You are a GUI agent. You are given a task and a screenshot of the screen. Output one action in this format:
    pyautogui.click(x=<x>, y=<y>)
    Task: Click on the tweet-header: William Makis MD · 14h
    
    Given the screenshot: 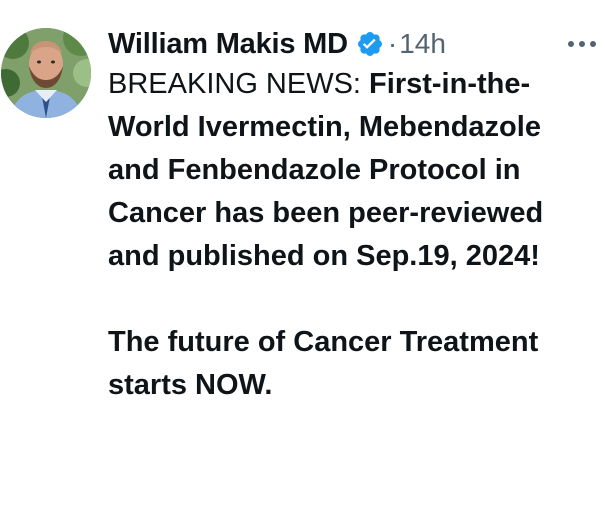 What is the action you would take?
    pyautogui.click(x=353, y=44)
    